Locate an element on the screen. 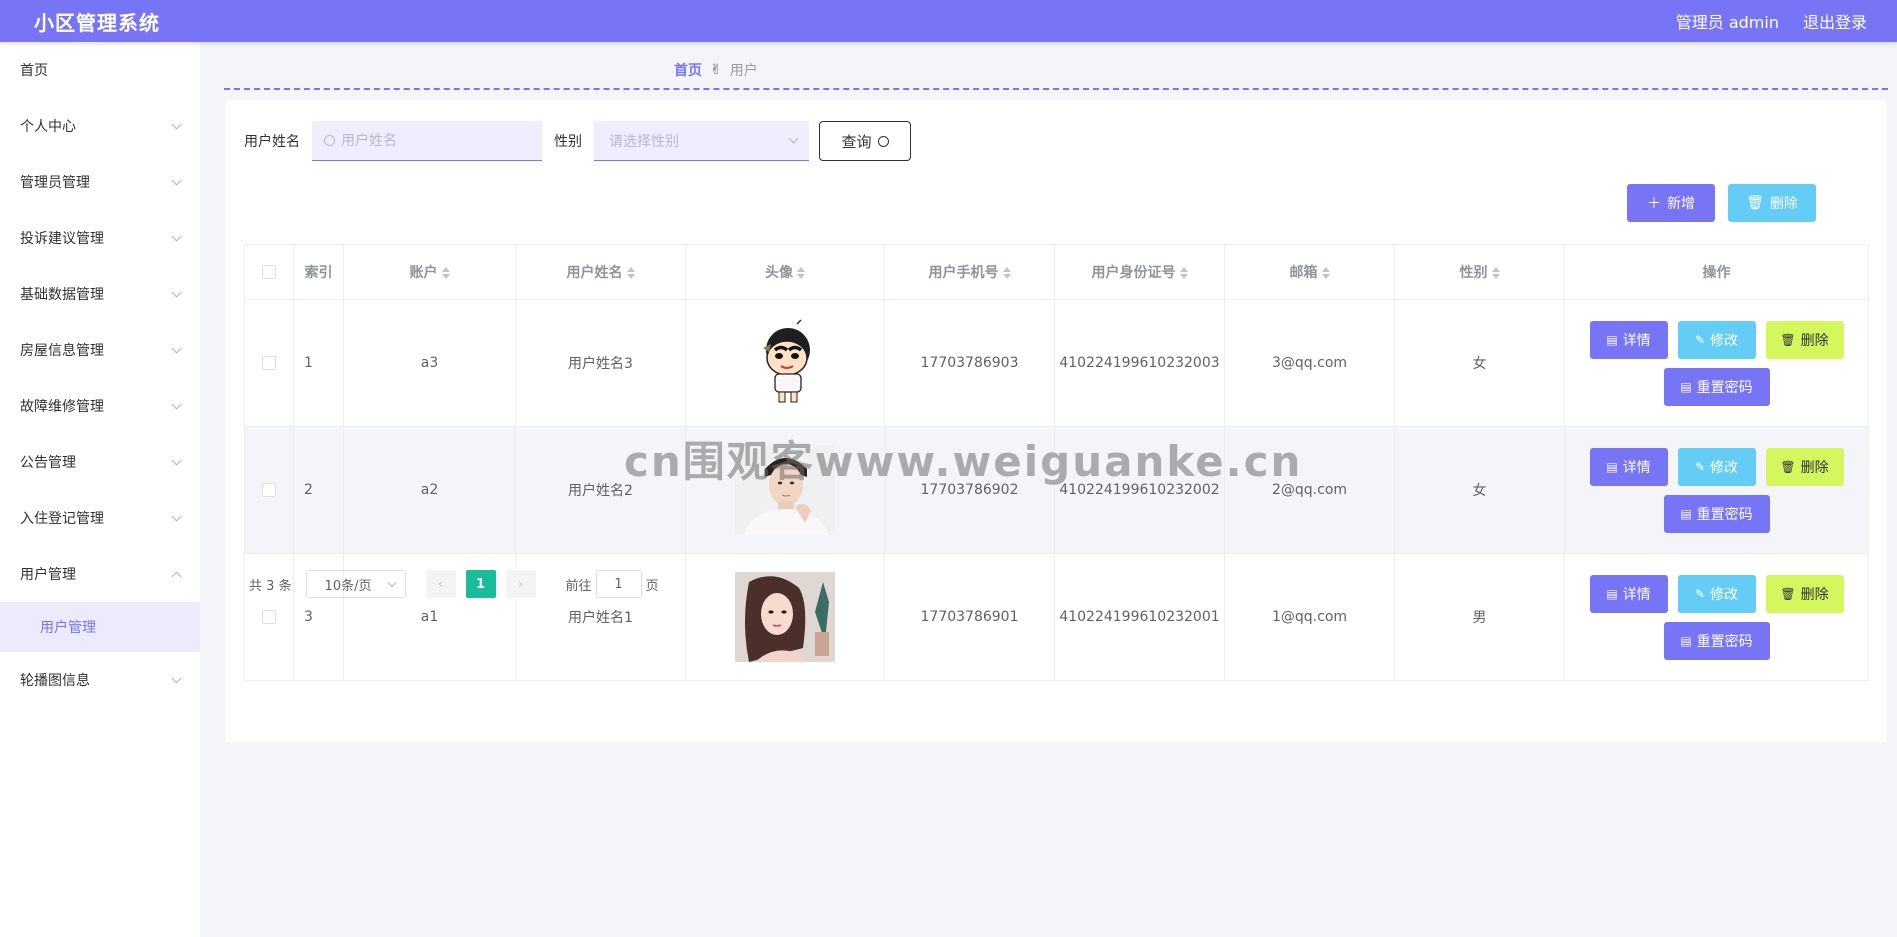 The height and width of the screenshot is (937, 1897). header-gender: 性别 is located at coordinates (1479, 272).